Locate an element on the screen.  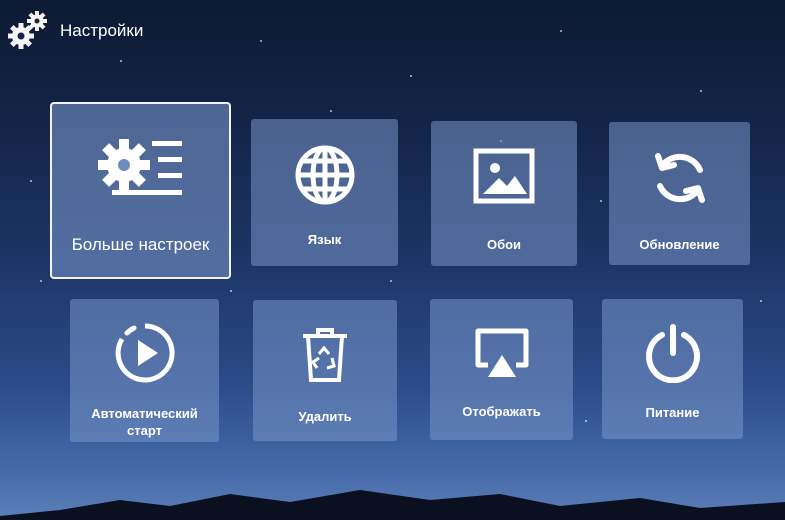
tile-label: Обои is located at coordinates (504, 244).